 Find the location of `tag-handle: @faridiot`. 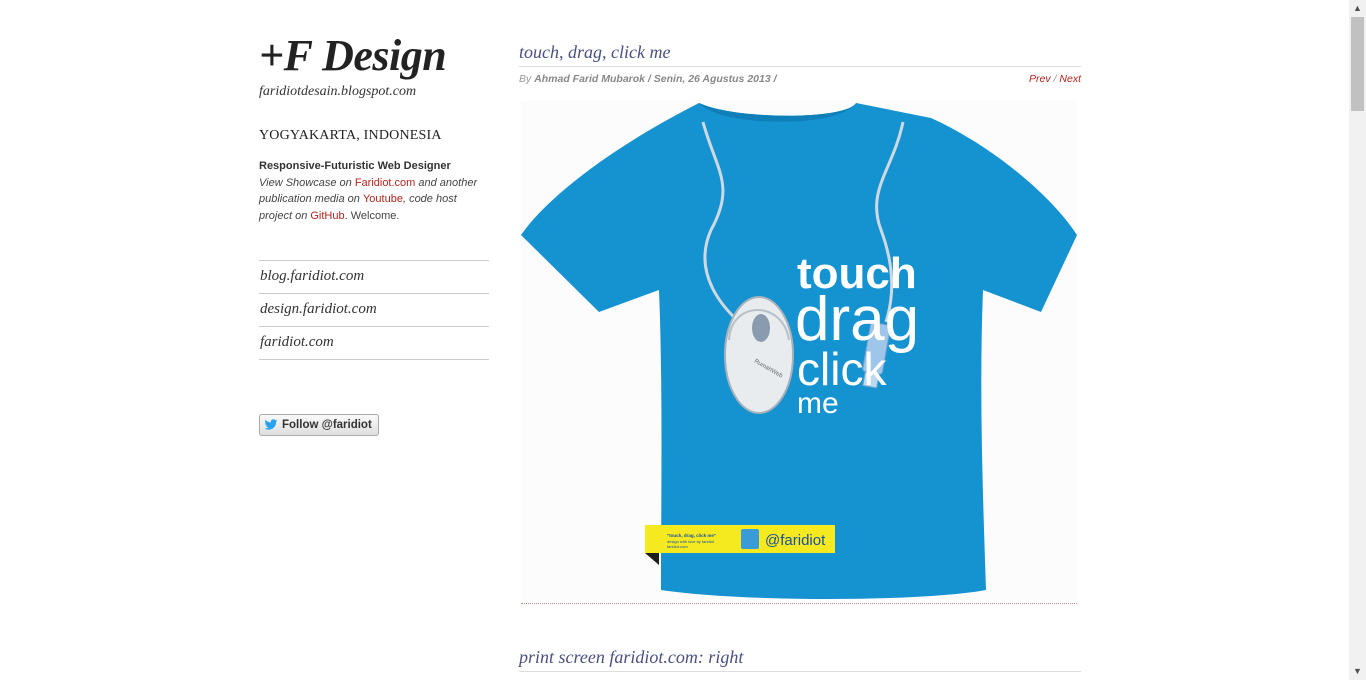

tag-handle: @faridiot is located at coordinates (795, 540).